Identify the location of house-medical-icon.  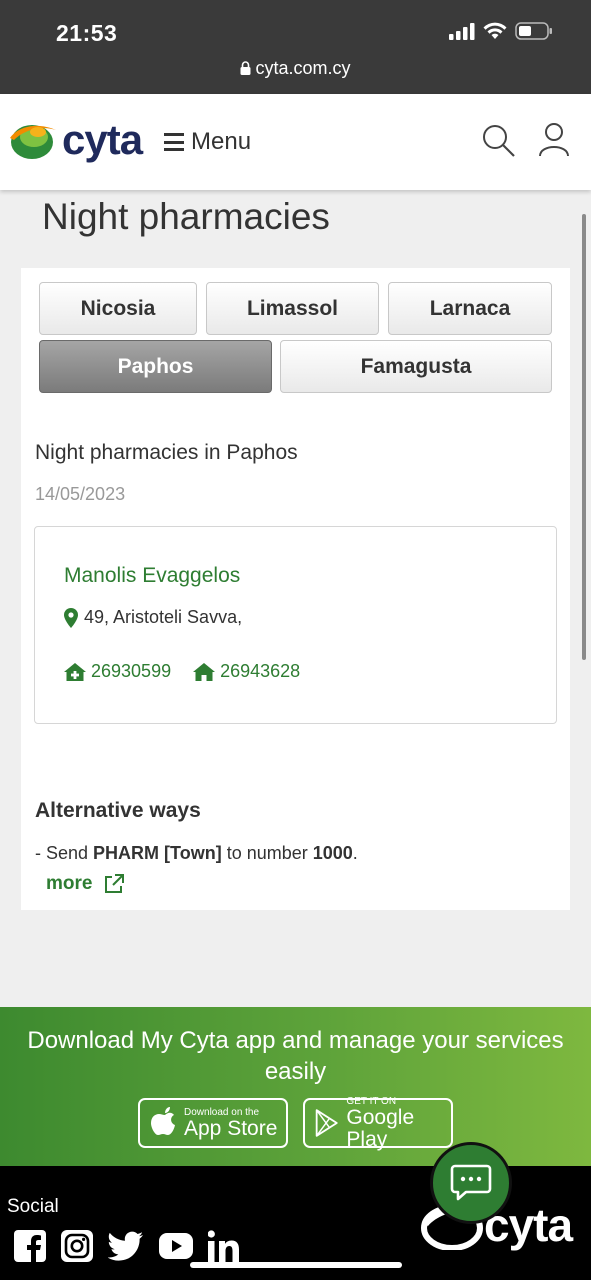
(75, 671).